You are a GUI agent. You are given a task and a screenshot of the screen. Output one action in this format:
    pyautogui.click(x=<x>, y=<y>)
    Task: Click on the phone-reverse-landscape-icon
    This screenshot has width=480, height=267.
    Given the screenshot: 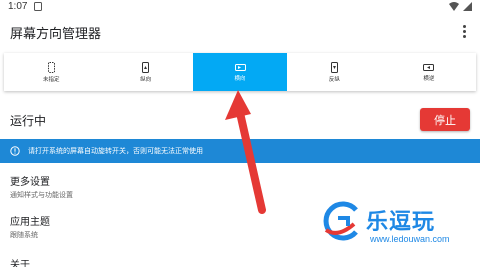 What is the action you would take?
    pyautogui.click(x=429, y=67)
    